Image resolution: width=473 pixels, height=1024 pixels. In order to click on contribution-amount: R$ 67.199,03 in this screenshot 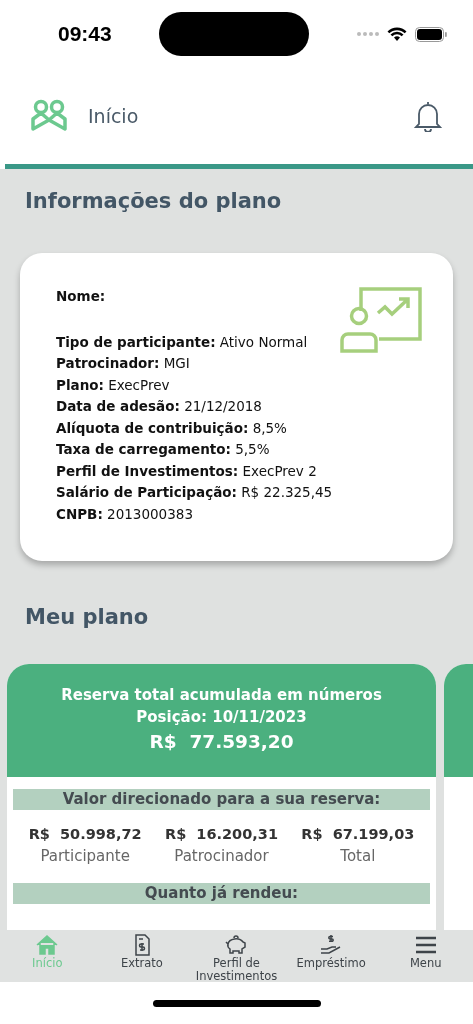, I will do `click(358, 833)`.